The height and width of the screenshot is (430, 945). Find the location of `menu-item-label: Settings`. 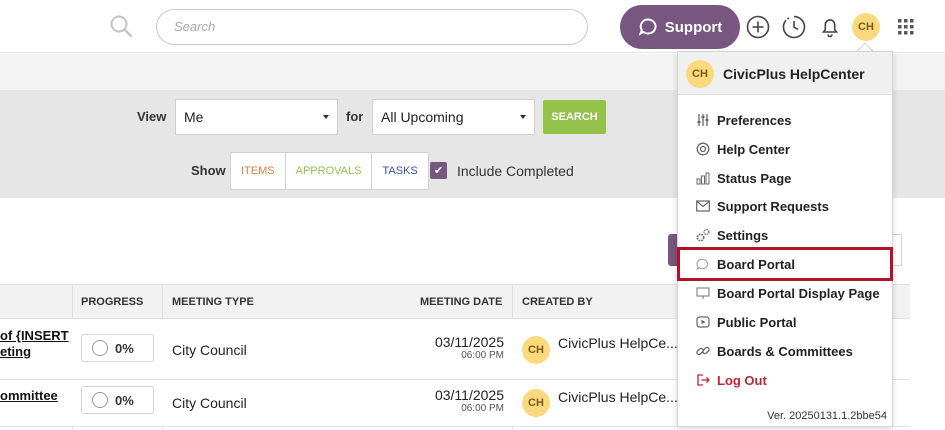

menu-item-label: Settings is located at coordinates (743, 235).